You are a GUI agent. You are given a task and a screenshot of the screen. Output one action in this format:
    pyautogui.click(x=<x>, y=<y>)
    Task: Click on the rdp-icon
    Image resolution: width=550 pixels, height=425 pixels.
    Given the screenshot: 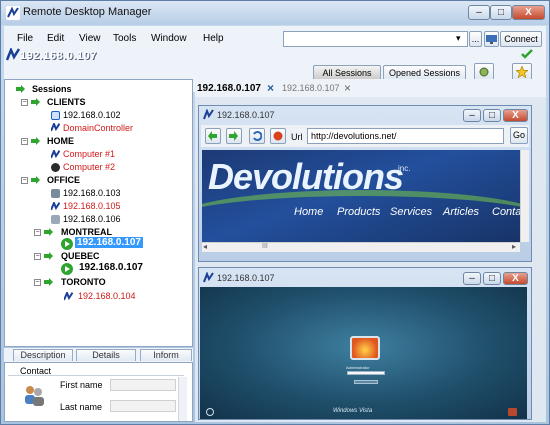 What is the action you would take?
    pyautogui.click(x=55, y=115)
    